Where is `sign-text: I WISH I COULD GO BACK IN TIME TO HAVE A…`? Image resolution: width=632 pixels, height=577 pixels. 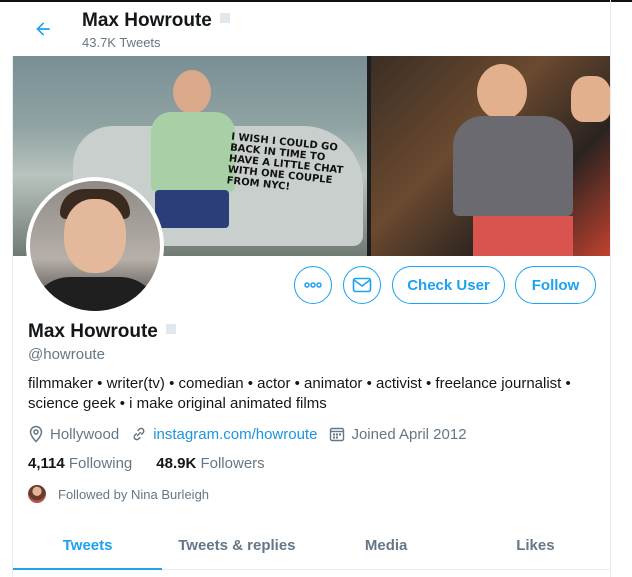
sign-text: I WISH I COULD GO BACK IN TIME TO HAVE A… is located at coordinates (285, 162).